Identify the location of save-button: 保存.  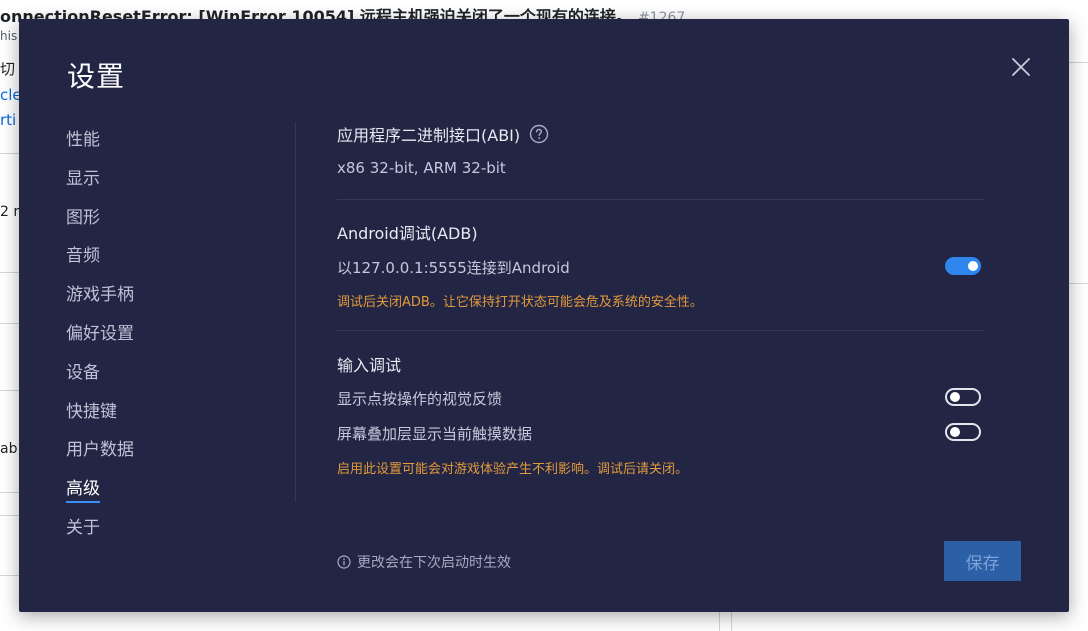
(982, 561).